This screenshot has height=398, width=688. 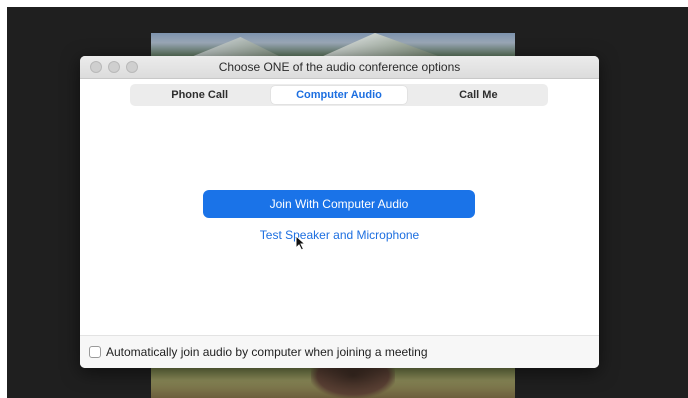 What do you see at coordinates (339, 204) in the screenshot?
I see `join-with-computer-audio-button: Join With Computer Audio` at bounding box center [339, 204].